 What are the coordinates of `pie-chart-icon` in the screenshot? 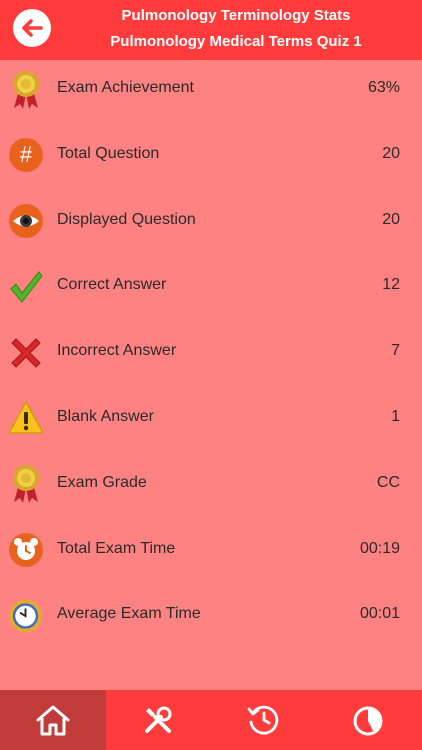 It's located at (368, 721).